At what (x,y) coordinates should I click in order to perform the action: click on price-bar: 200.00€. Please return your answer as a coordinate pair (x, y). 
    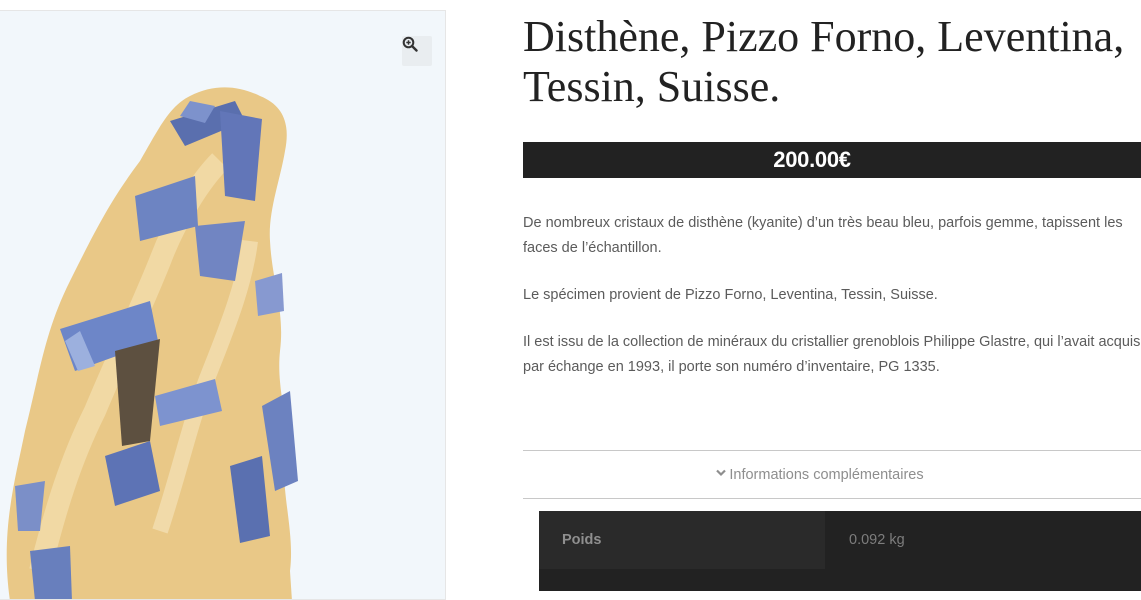
    Looking at the image, I should click on (832, 160).